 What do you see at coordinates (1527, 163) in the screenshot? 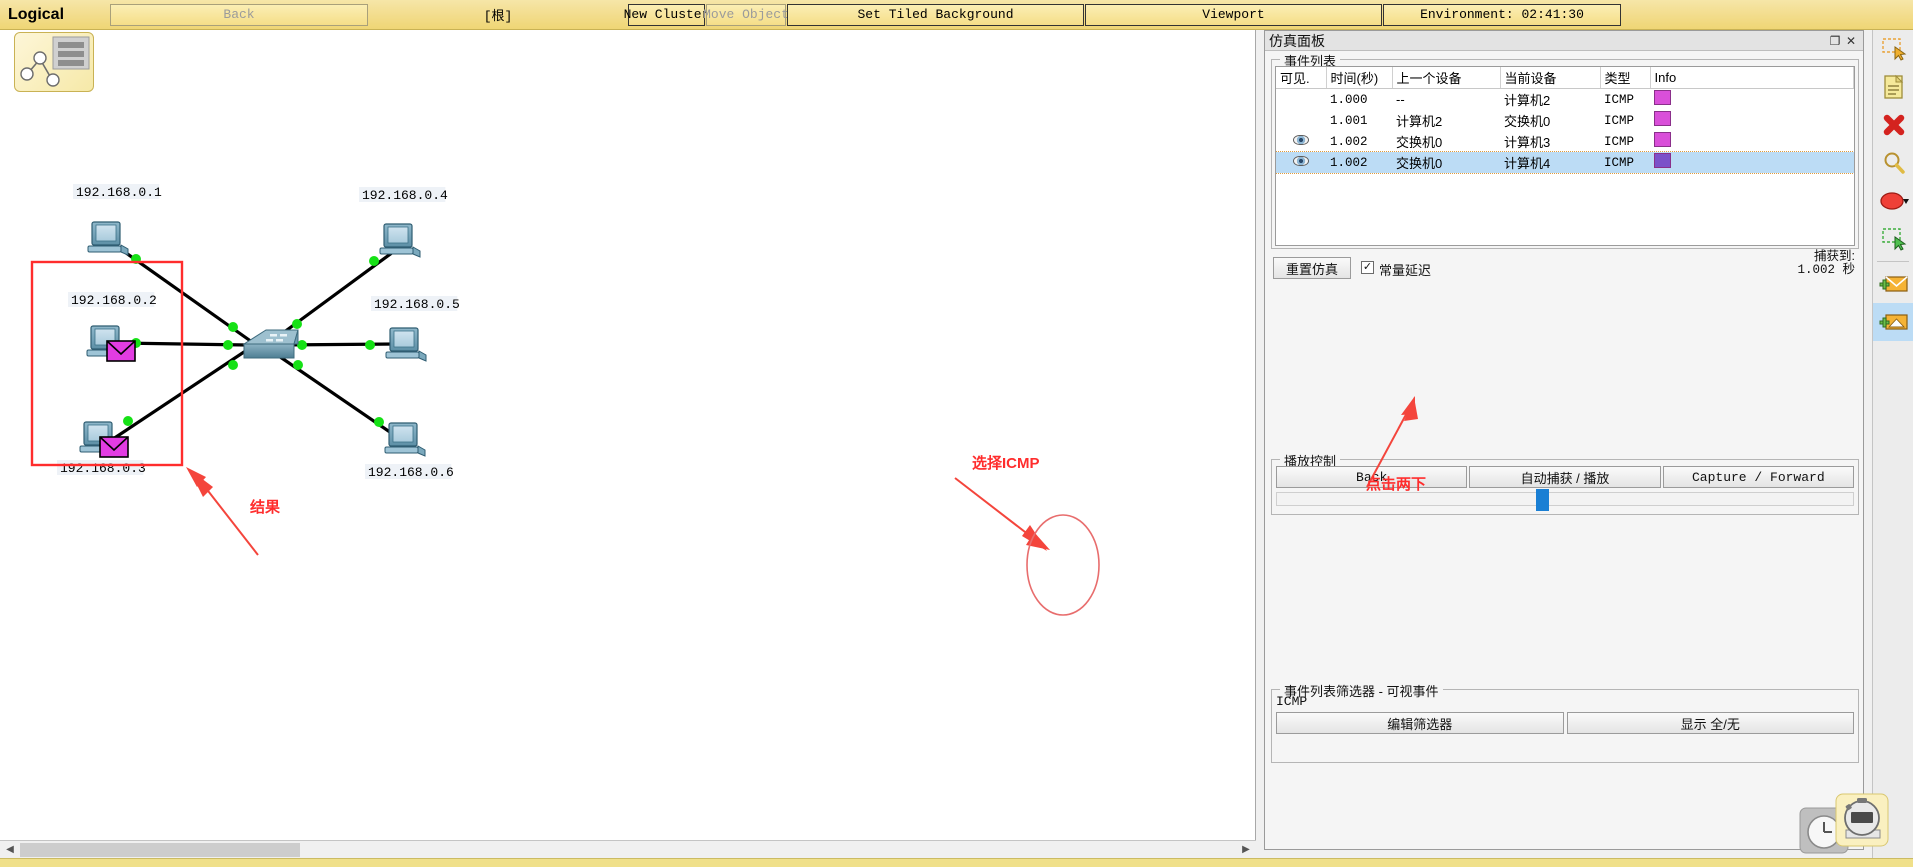
I see `event-current-device-cell: 计算机4` at bounding box center [1527, 163].